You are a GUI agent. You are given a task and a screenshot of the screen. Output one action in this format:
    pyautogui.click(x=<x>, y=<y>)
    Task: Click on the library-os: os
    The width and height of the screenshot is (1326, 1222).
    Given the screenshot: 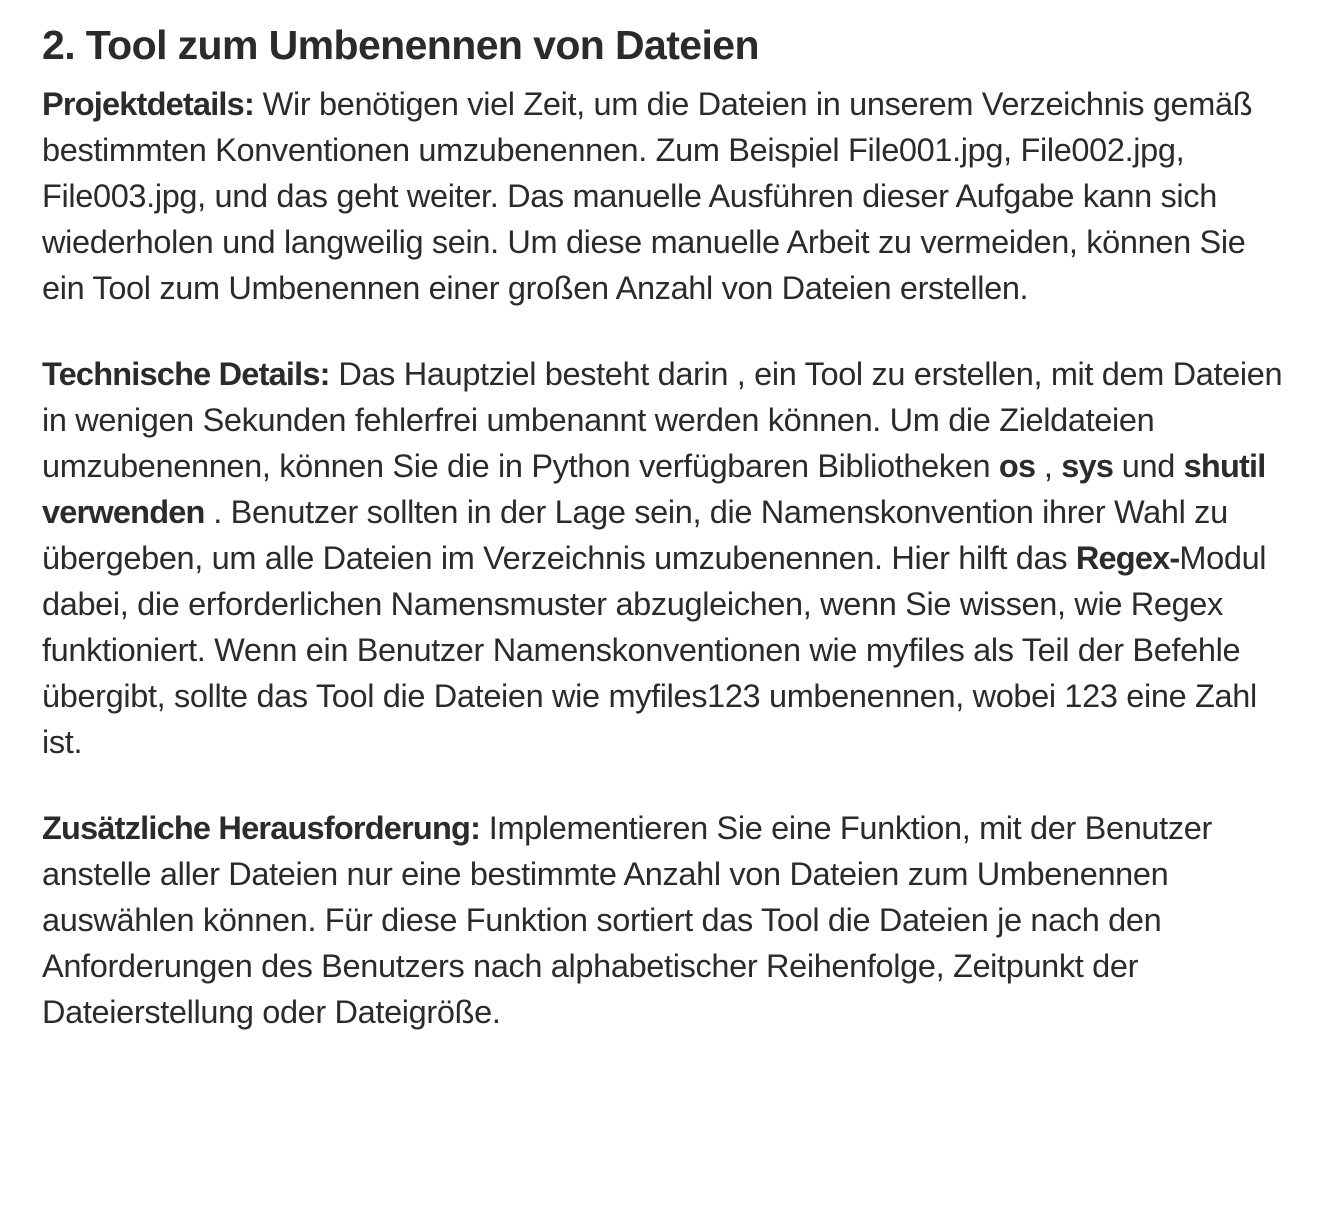 What is the action you would take?
    pyautogui.click(x=1017, y=466)
    